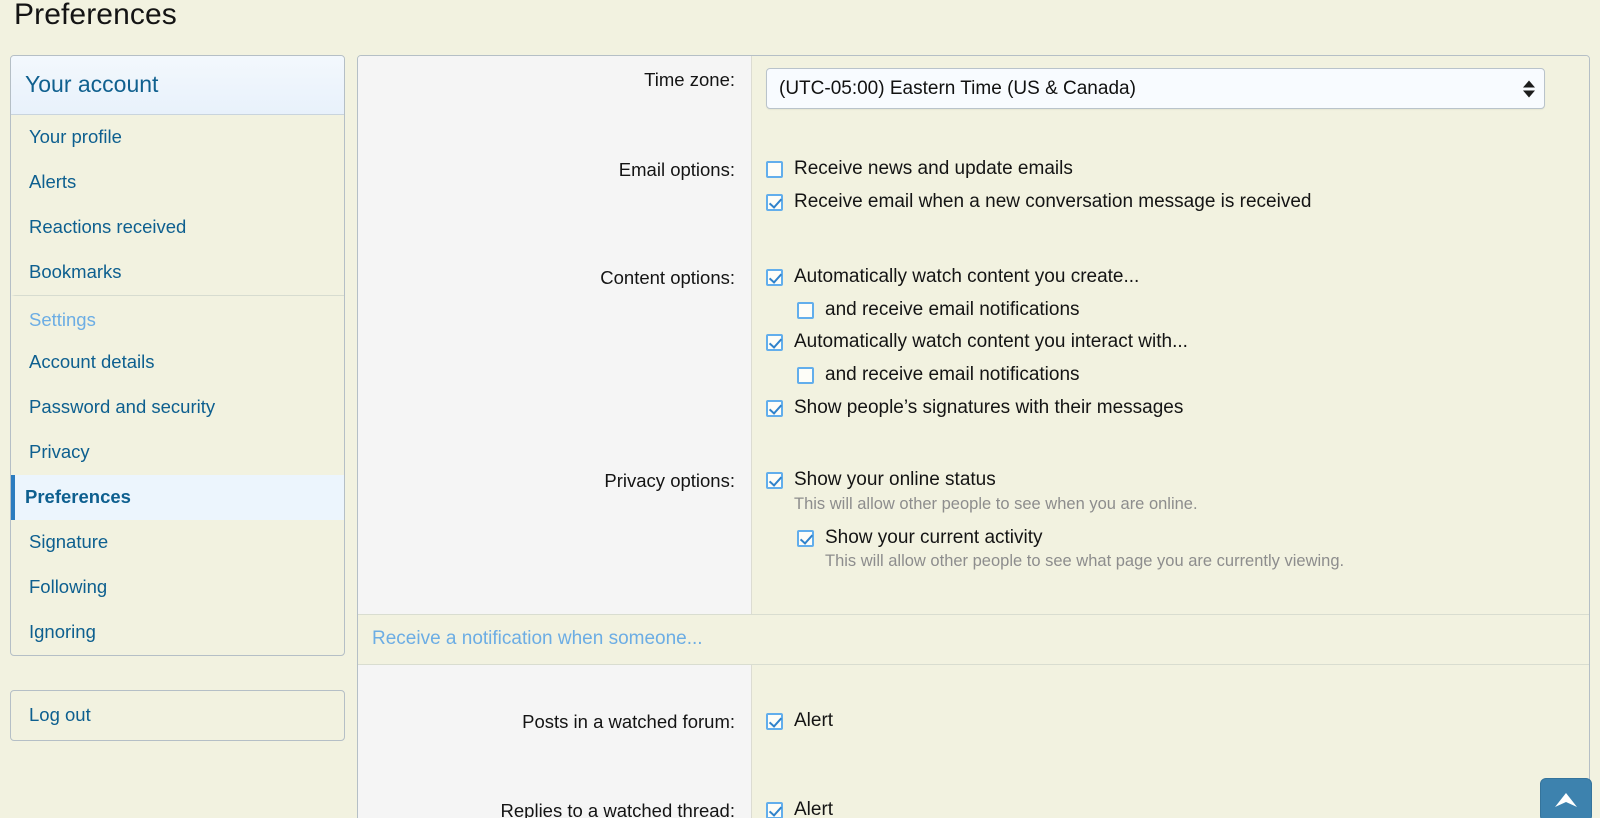 Image resolution: width=1600 pixels, height=818 pixels. Describe the element at coordinates (1186, 538) in the screenshot. I see `checkbox-show-current-activity: Show your current activity` at that location.